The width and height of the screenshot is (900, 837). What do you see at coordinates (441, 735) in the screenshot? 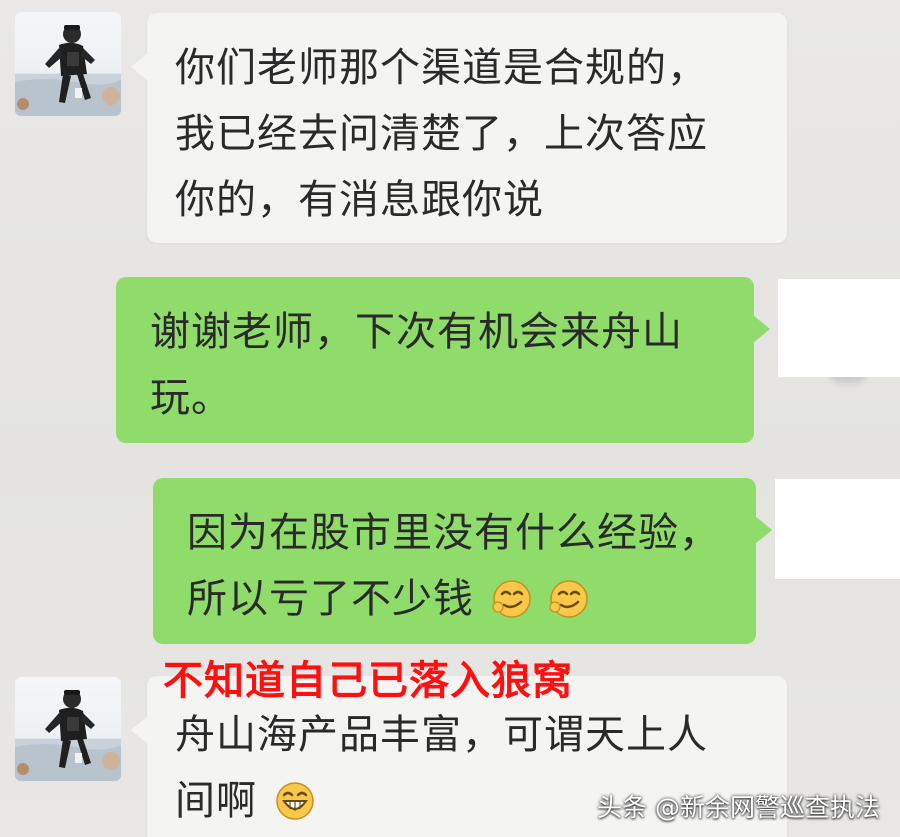
I see `message-line: 舟山海产品丰富，可谓天上人` at bounding box center [441, 735].